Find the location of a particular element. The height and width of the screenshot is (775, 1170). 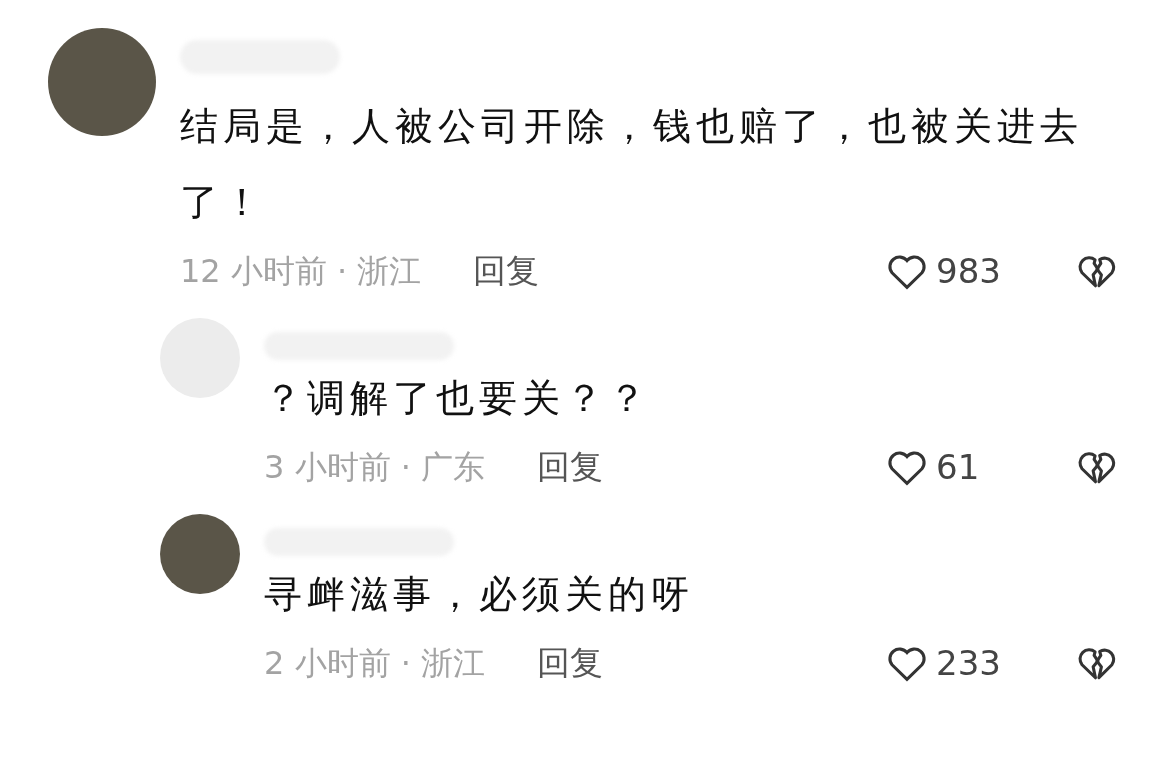

like-count: 61 is located at coordinates (958, 467).